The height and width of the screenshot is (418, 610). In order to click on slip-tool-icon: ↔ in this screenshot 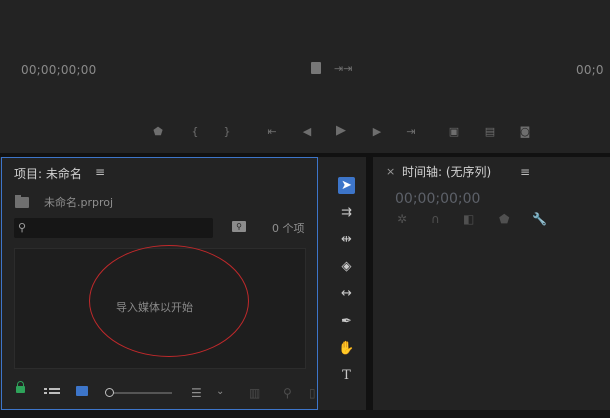, I will do `click(346, 293)`.